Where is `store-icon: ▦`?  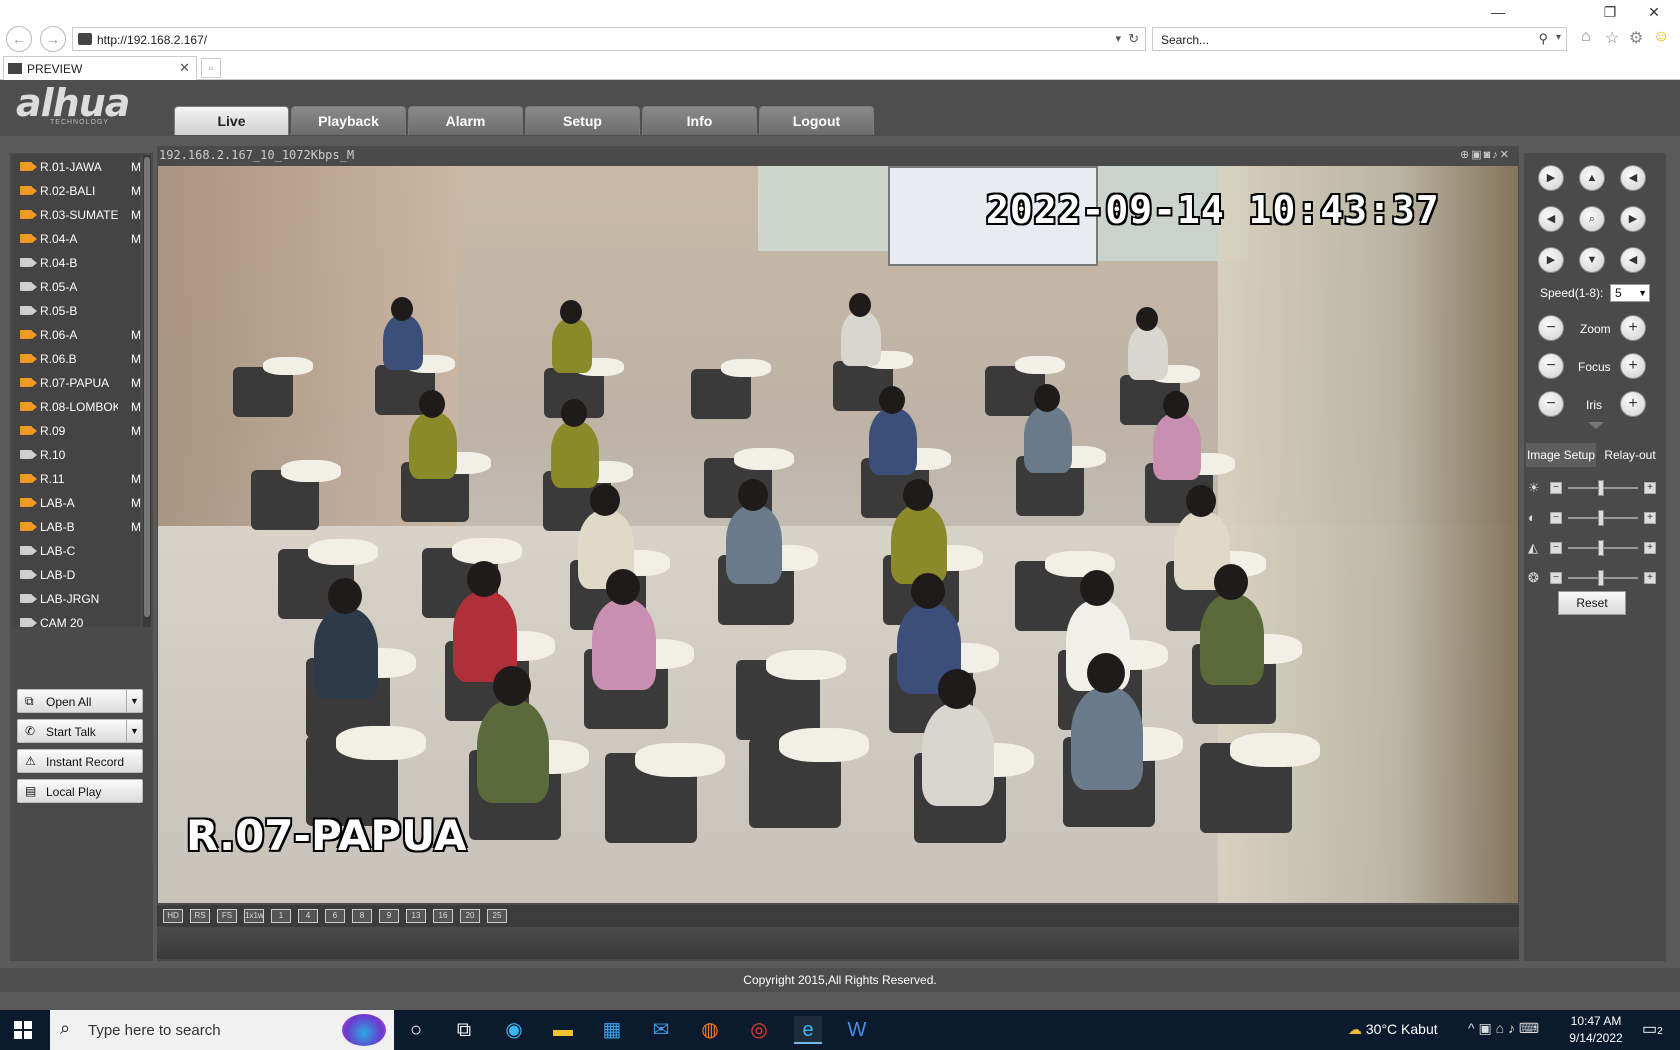 store-icon: ▦ is located at coordinates (612, 1030).